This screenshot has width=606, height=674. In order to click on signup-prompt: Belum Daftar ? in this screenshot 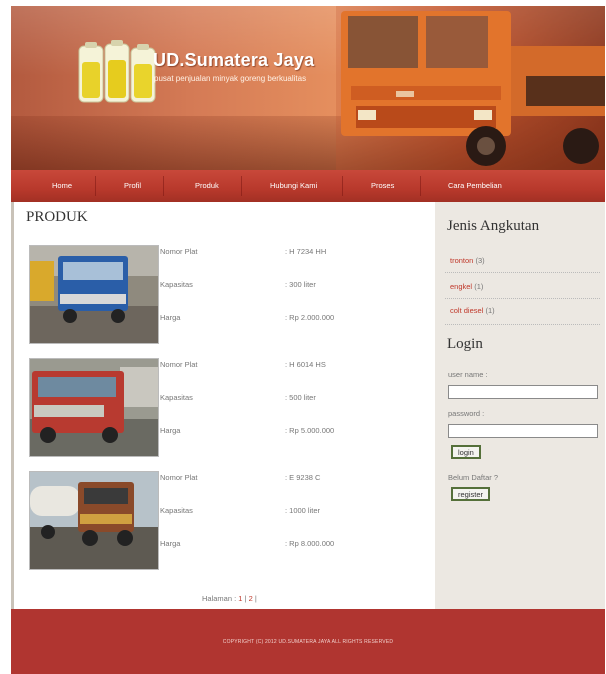, I will do `click(473, 477)`.